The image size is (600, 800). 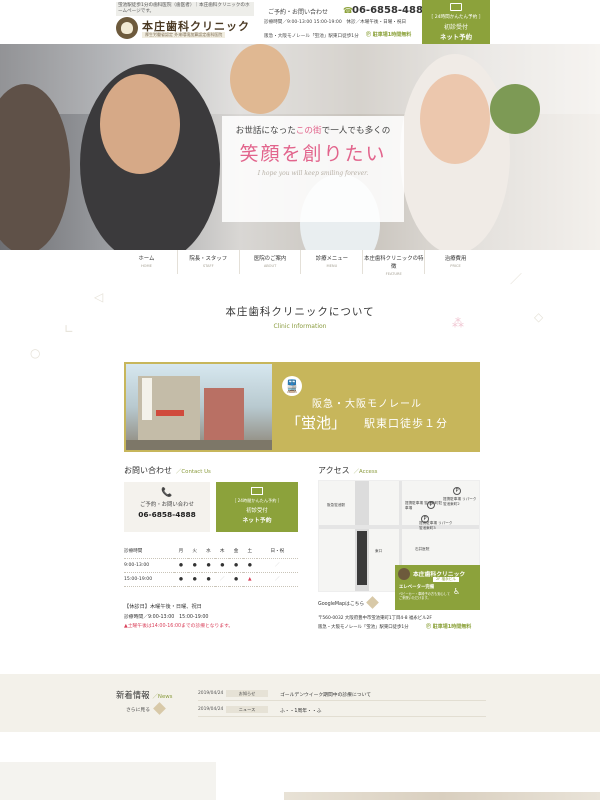 What do you see at coordinates (301, 711) in the screenshot?
I see `news-text: ふ・・1周年・・ふ` at bounding box center [301, 711].